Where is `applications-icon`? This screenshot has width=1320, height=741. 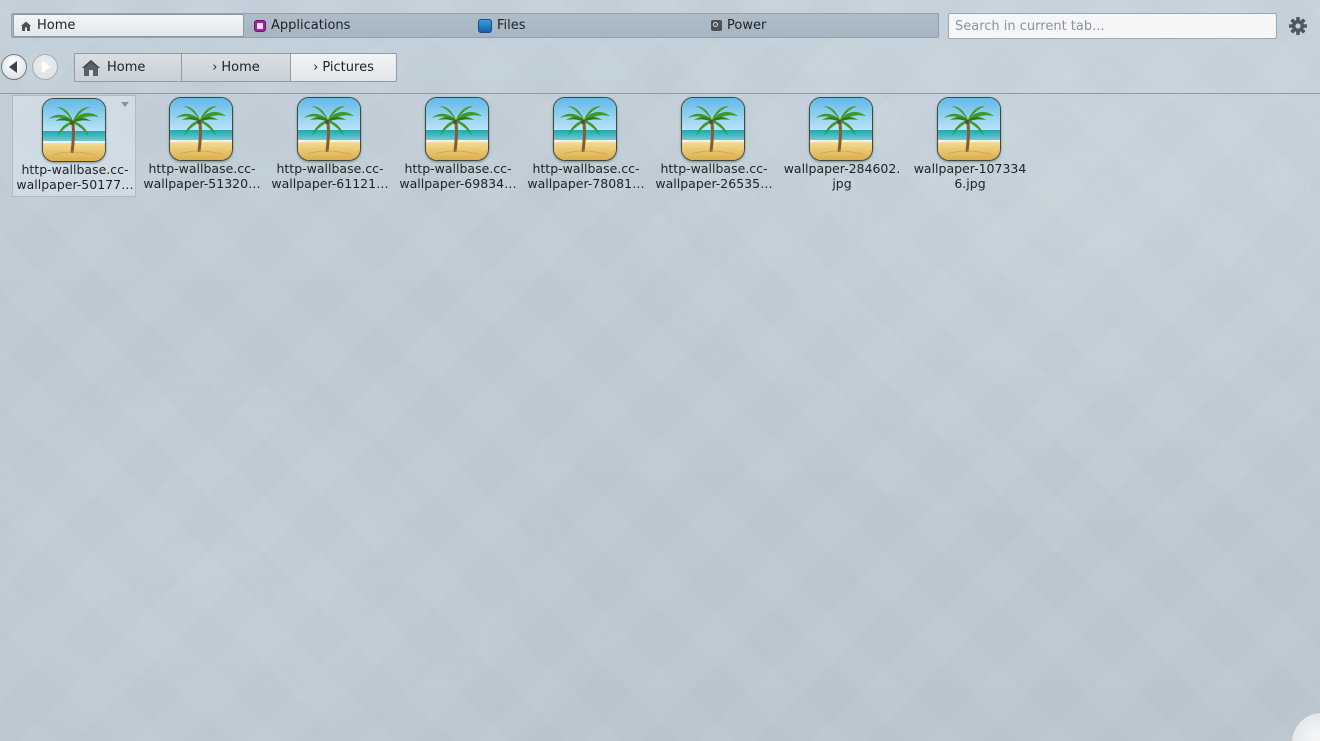 applications-icon is located at coordinates (260, 25).